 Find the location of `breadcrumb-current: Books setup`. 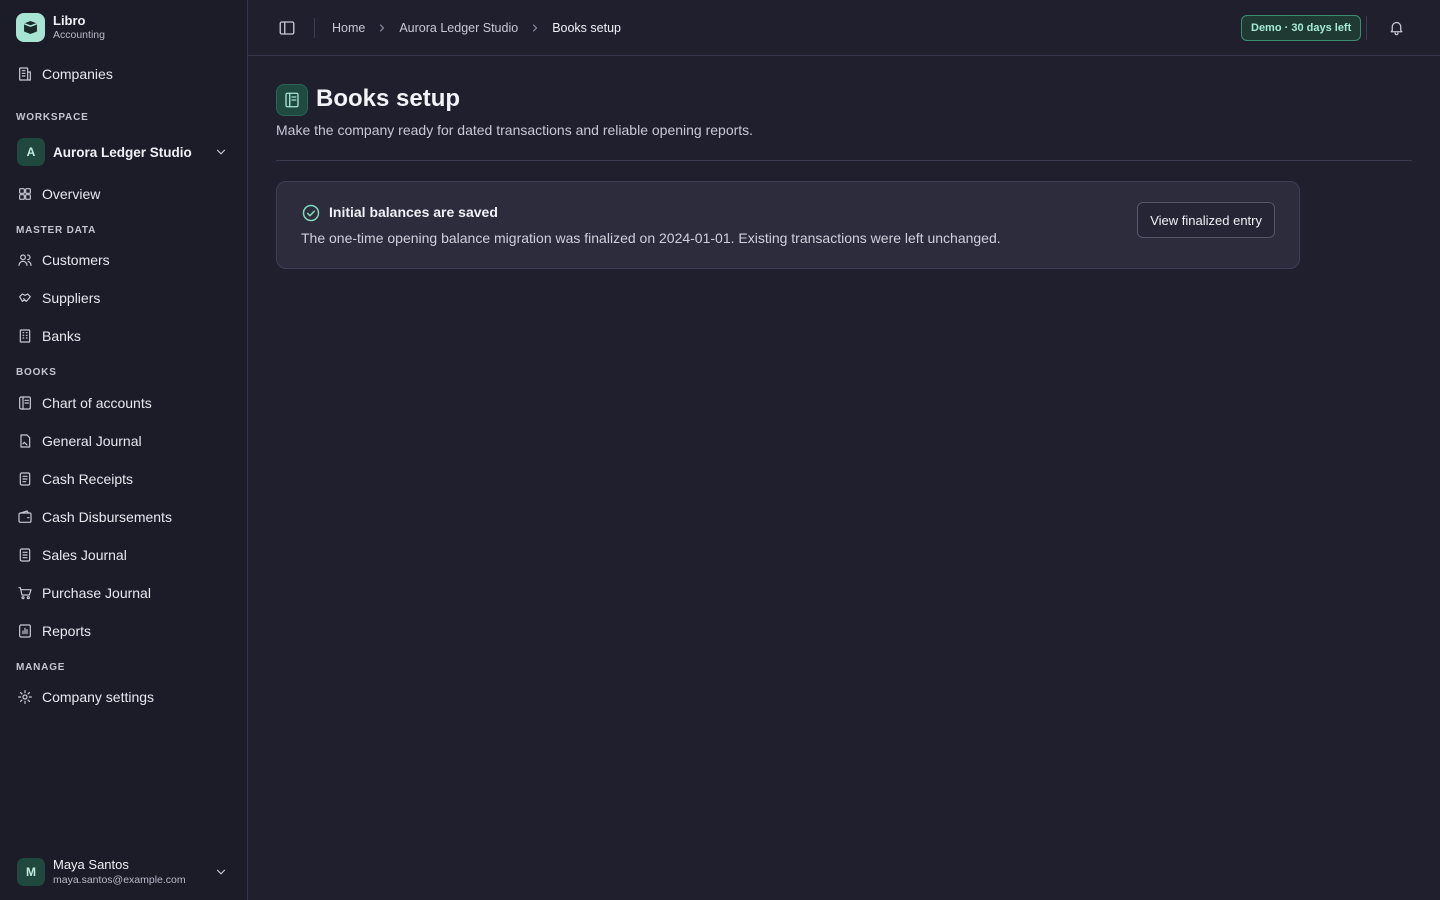

breadcrumb-current: Books setup is located at coordinates (586, 28).